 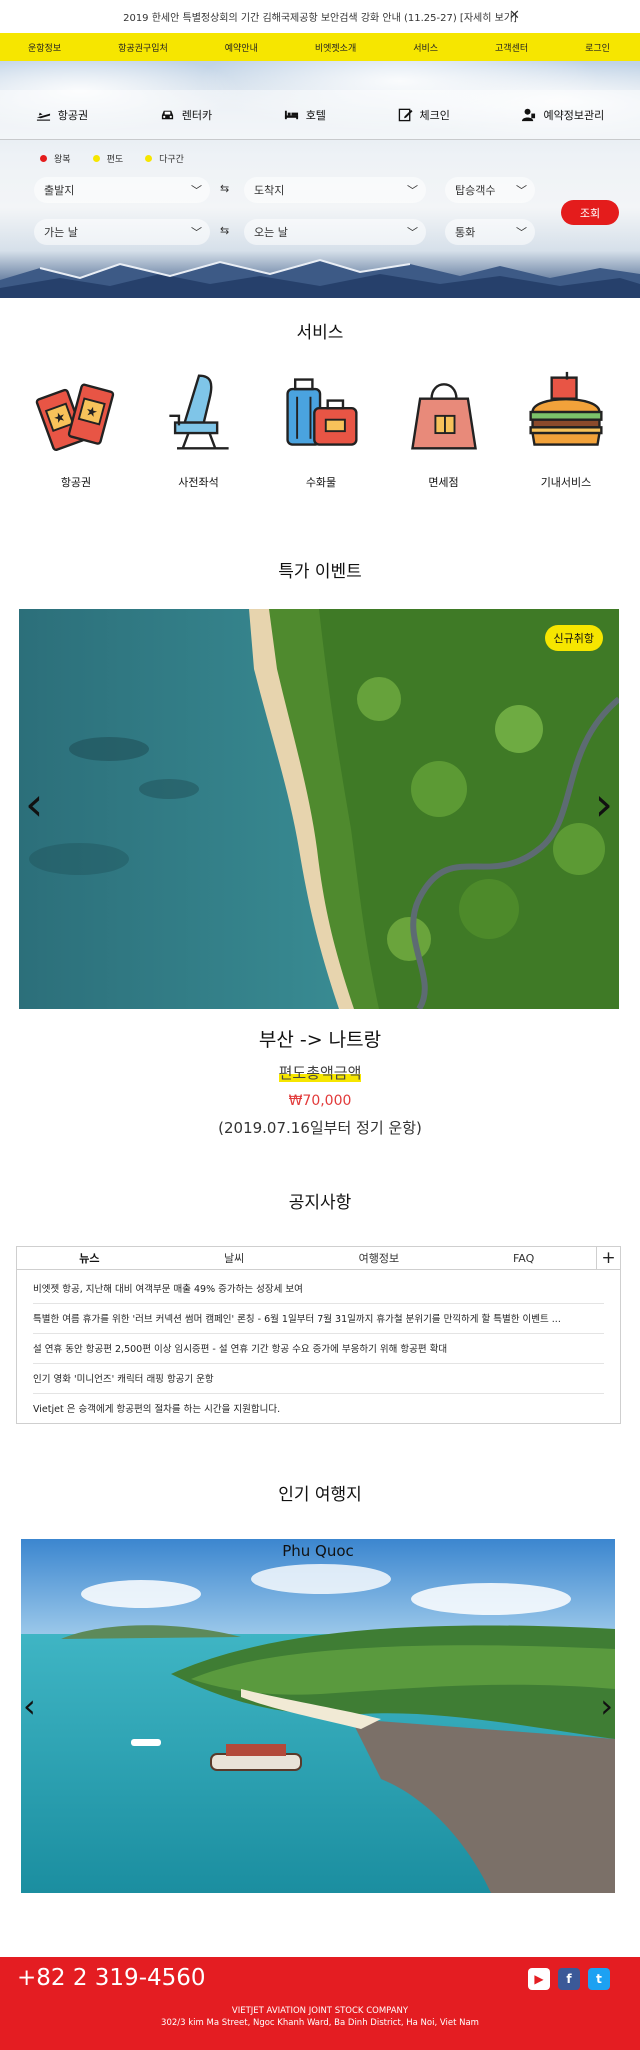 I want to click on search-button: 조회, so click(x=590, y=212).